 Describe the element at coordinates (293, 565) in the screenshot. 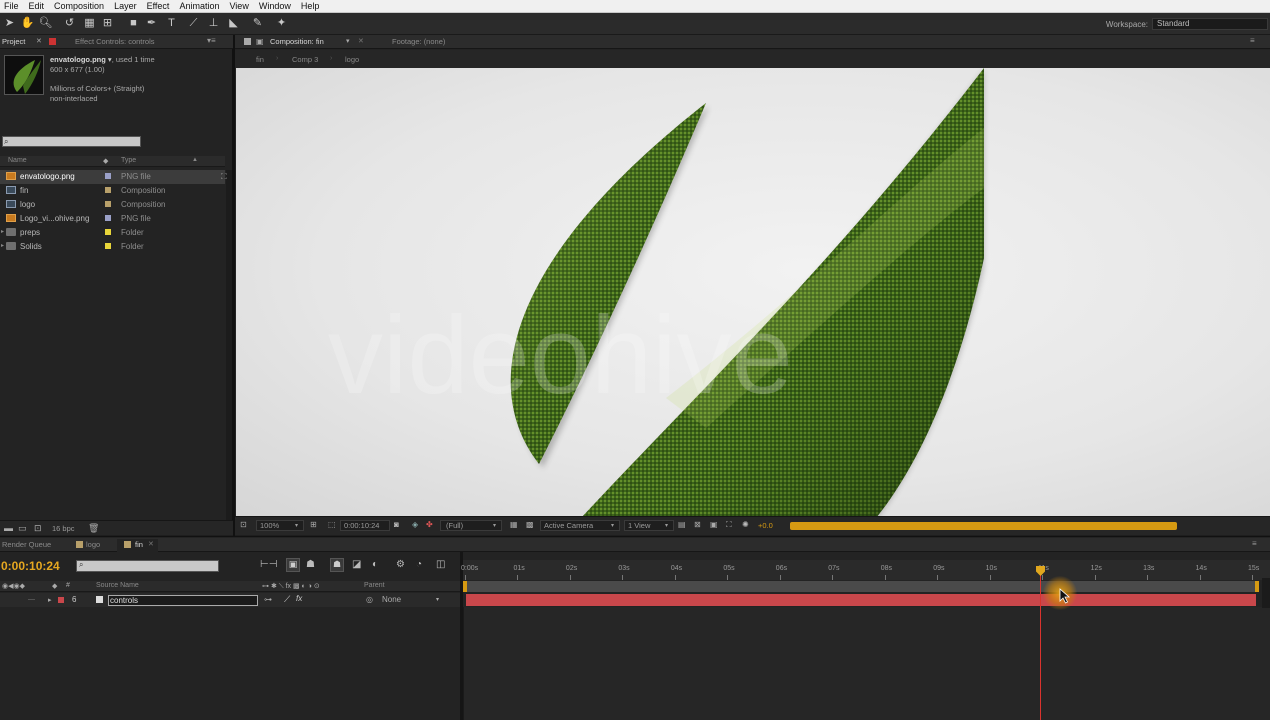

I see `draft-3d-icon: ▣` at that location.